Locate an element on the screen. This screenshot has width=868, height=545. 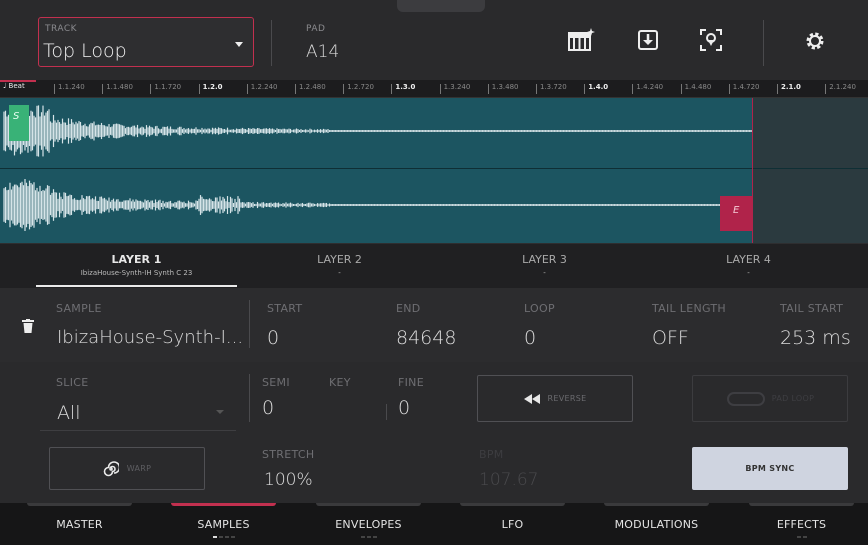
tab-samples: SAMPLES is located at coordinates (223, 524).